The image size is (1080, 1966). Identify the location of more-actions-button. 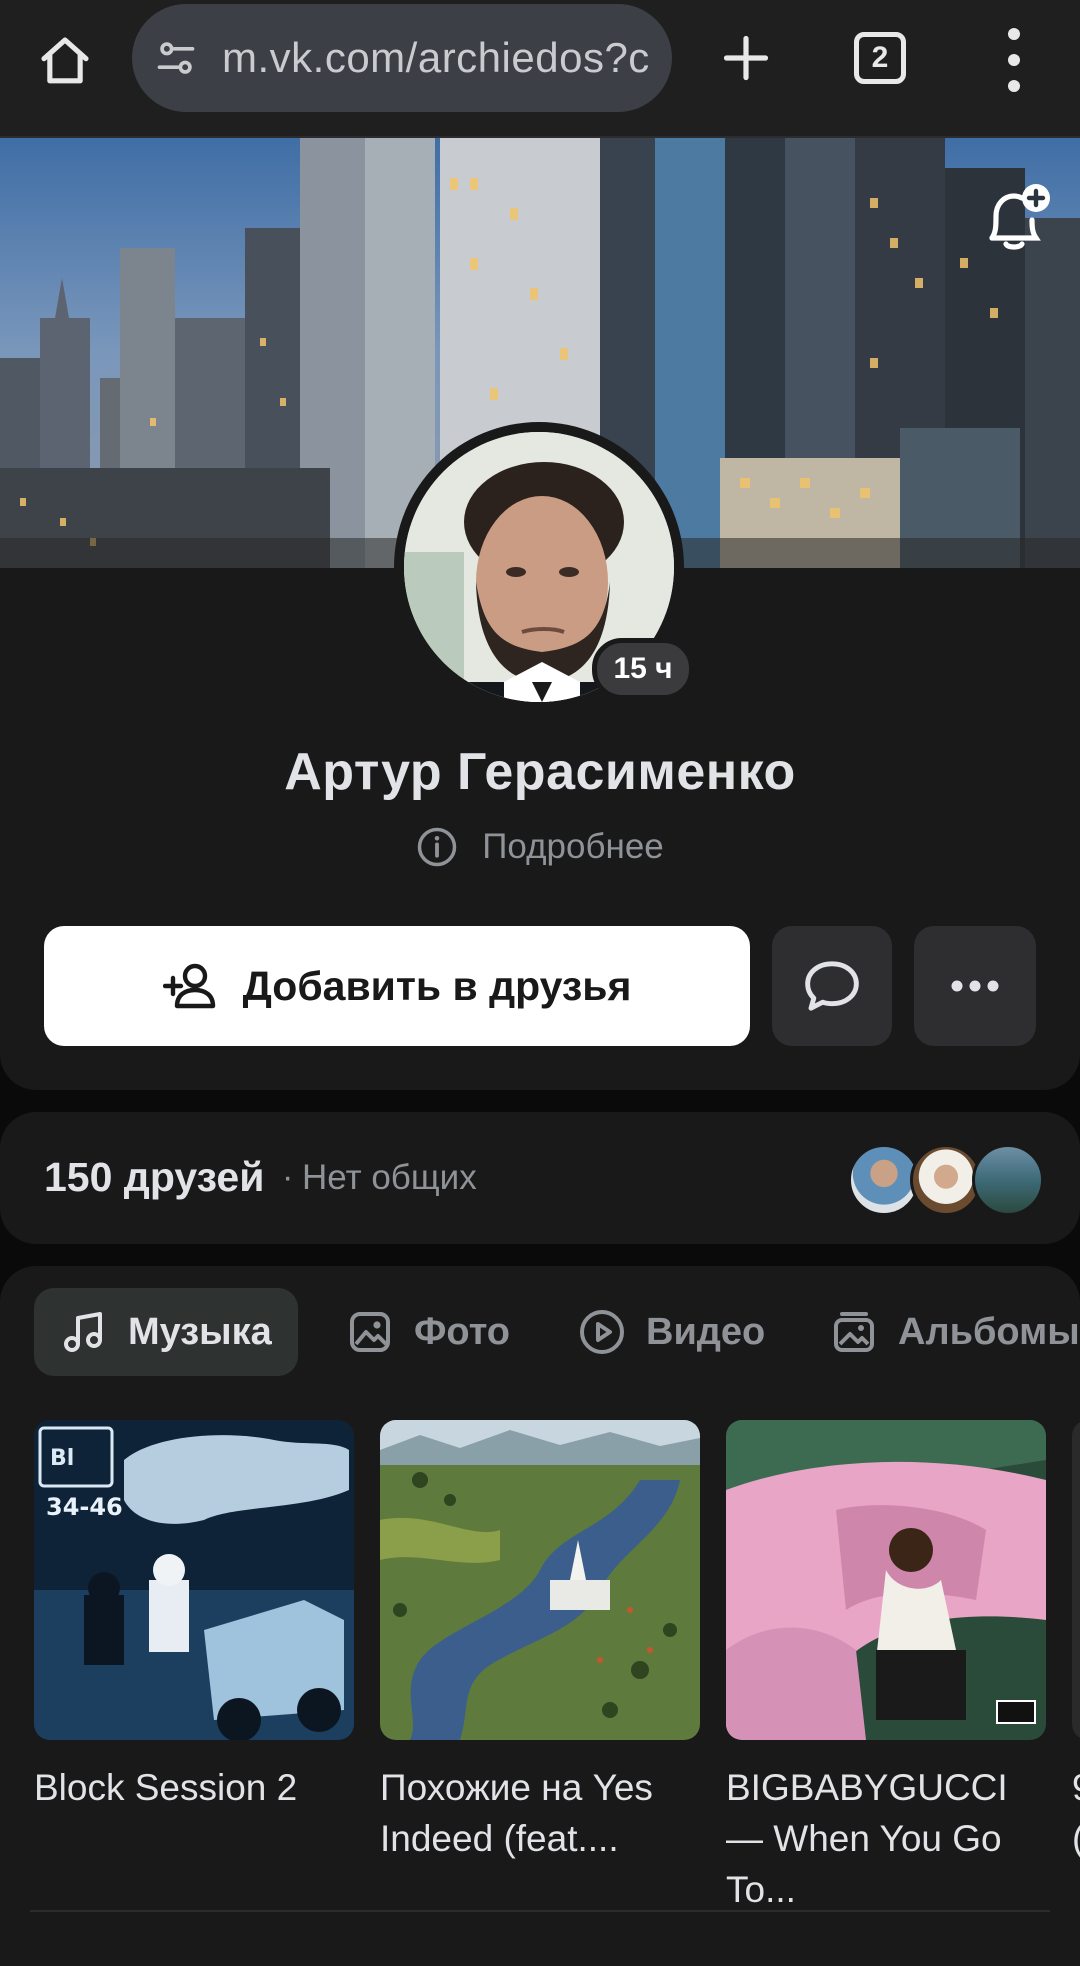
(975, 986).